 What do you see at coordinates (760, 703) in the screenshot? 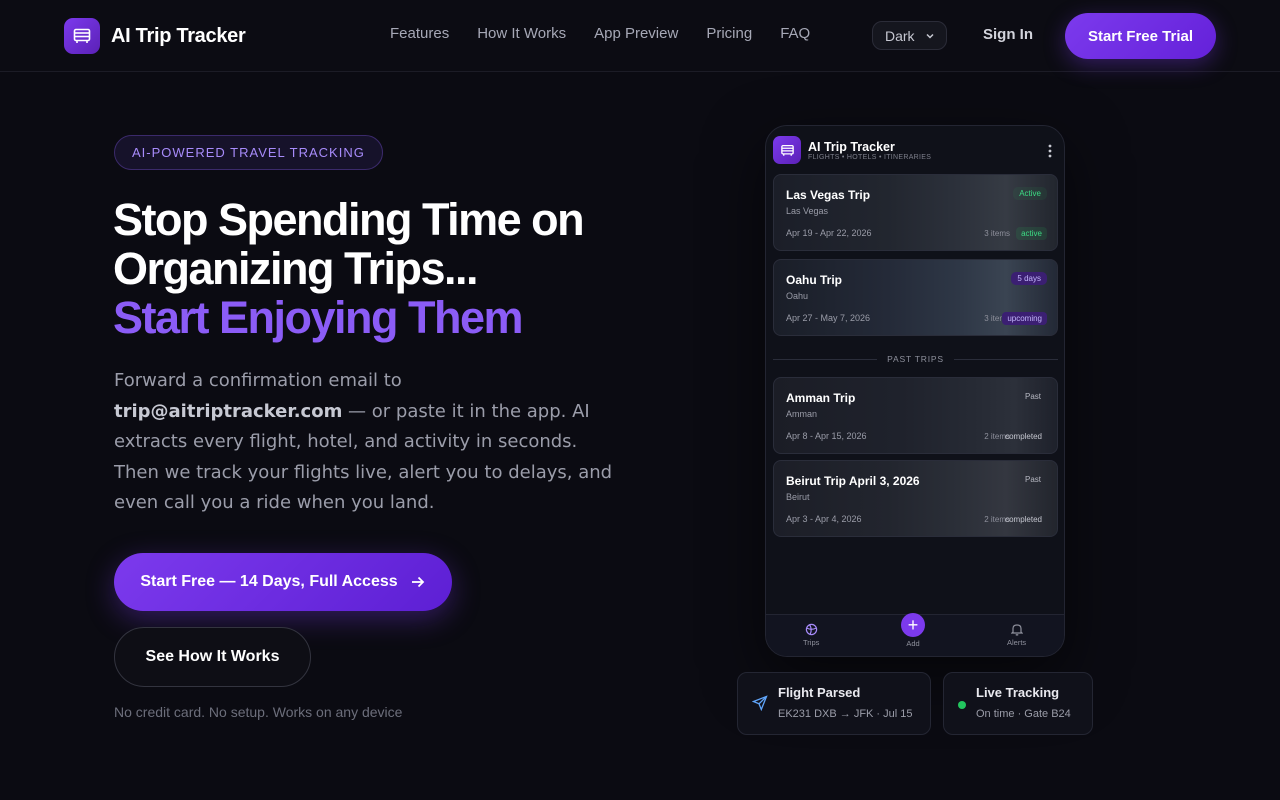
I see `send-icon` at bounding box center [760, 703].